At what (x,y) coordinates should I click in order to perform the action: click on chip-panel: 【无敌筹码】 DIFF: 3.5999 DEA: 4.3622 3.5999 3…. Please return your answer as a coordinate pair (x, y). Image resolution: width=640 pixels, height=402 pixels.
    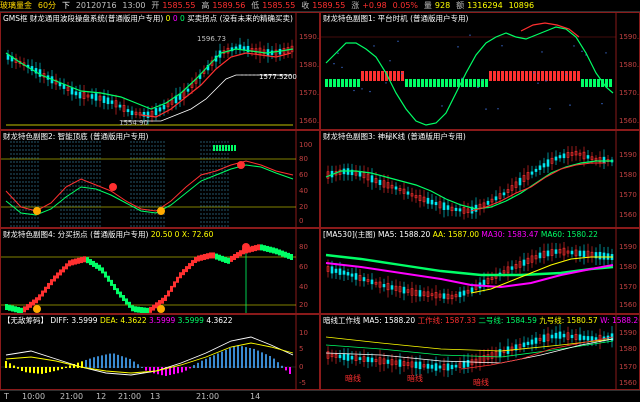
    Looking at the image, I should click on (160, 352).